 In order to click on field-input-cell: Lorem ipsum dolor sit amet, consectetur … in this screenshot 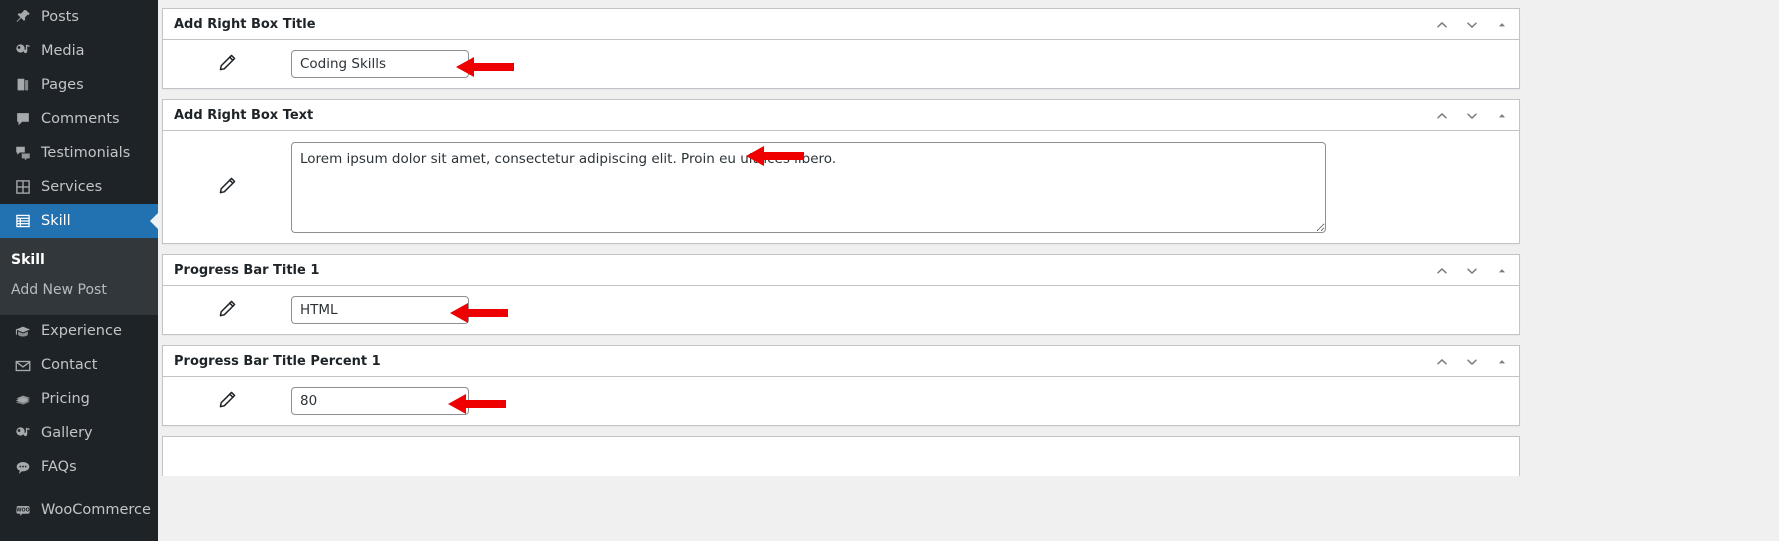, I will do `click(905, 187)`.